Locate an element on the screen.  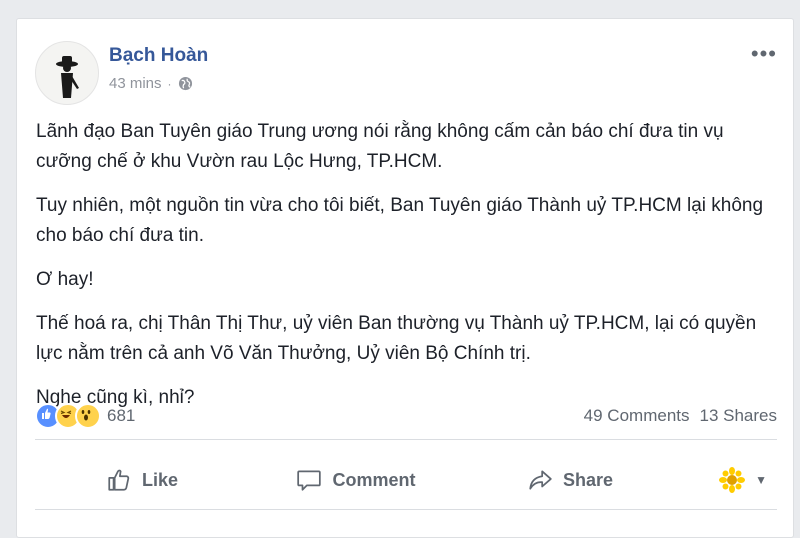
more-options-icon: ••• is located at coordinates (764, 54).